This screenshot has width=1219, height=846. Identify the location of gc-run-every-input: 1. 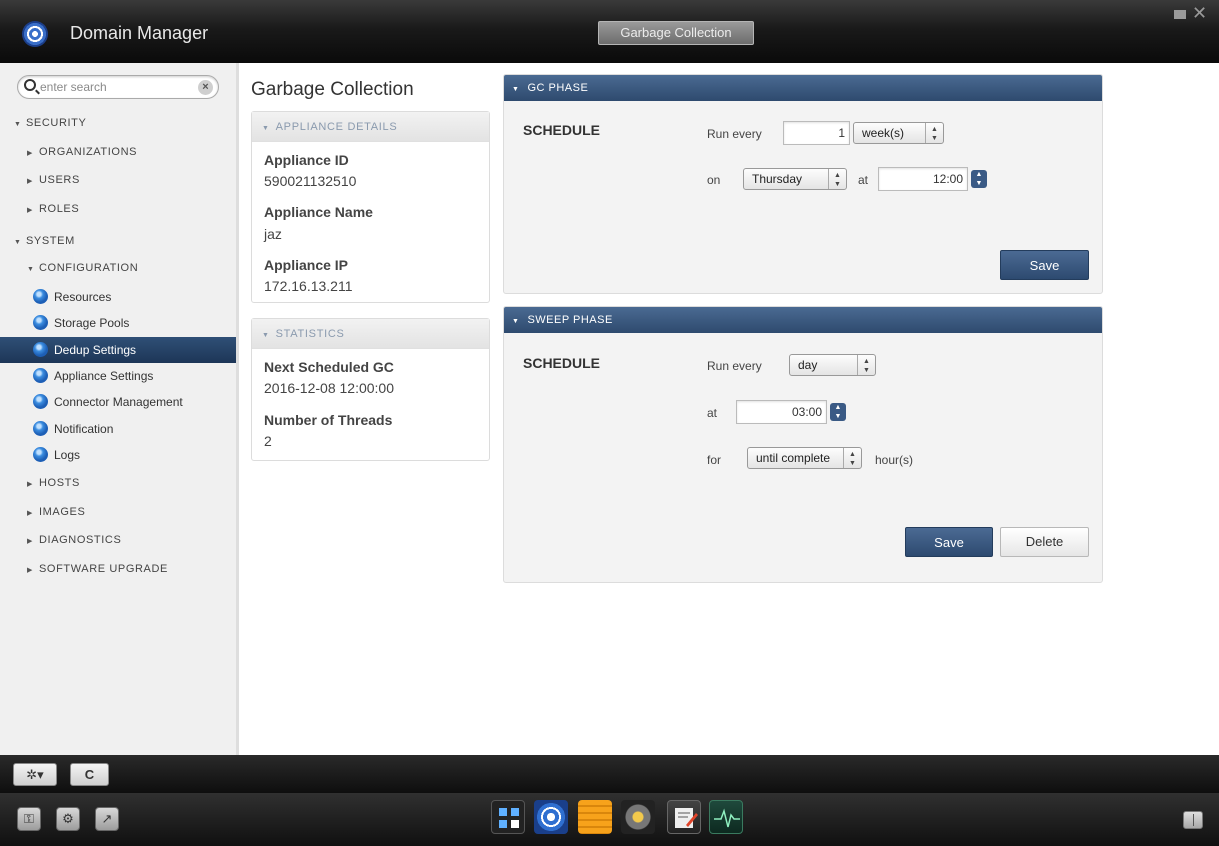
(816, 133).